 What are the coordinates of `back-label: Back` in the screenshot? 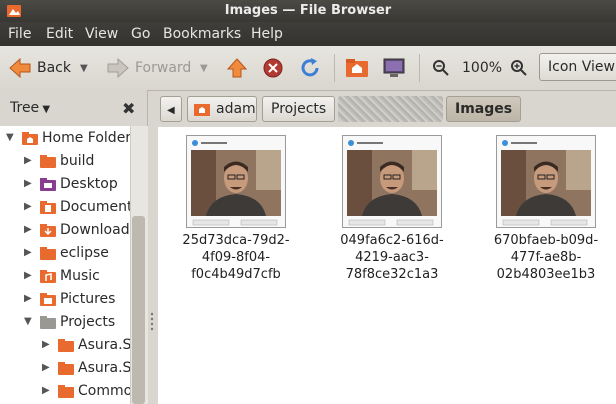 It's located at (54, 68).